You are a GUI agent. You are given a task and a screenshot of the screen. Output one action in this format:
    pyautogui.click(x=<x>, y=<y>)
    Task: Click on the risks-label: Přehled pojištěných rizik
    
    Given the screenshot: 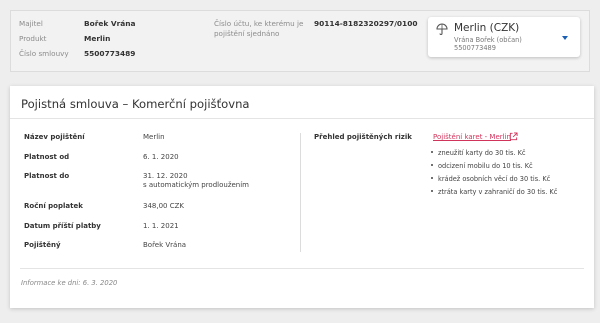 What is the action you would take?
    pyautogui.click(x=363, y=137)
    